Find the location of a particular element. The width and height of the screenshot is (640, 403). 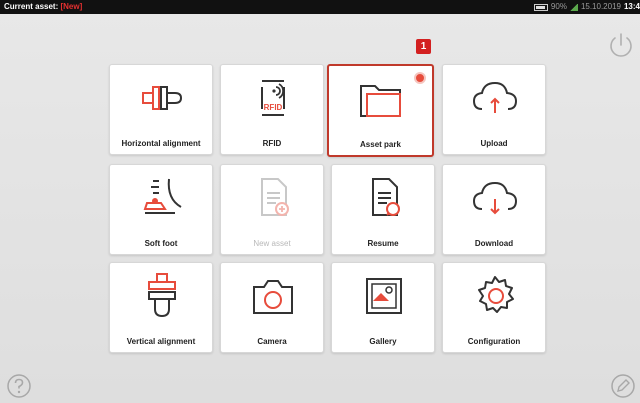

tile-resume: Resume is located at coordinates (383, 209).